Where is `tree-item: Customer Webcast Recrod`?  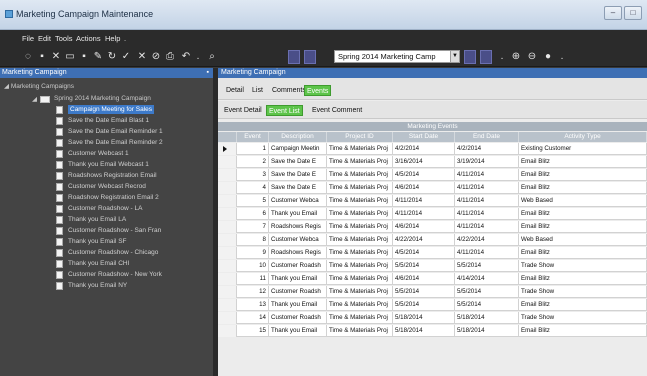
tree-item: Customer Webcast Recrod is located at coordinates (131, 186).